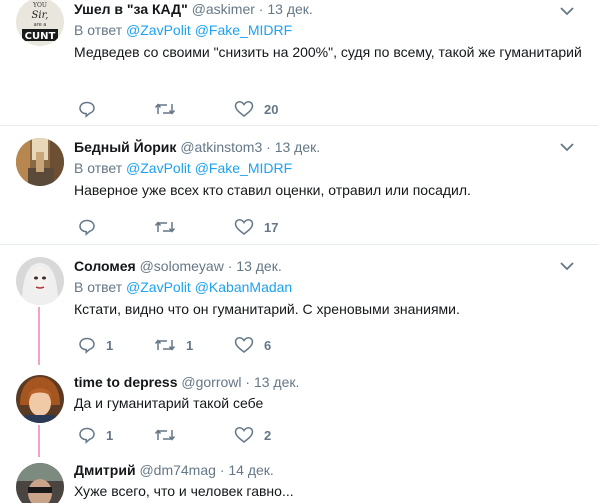  I want to click on mention-link: @KabanMadan, so click(244, 287).